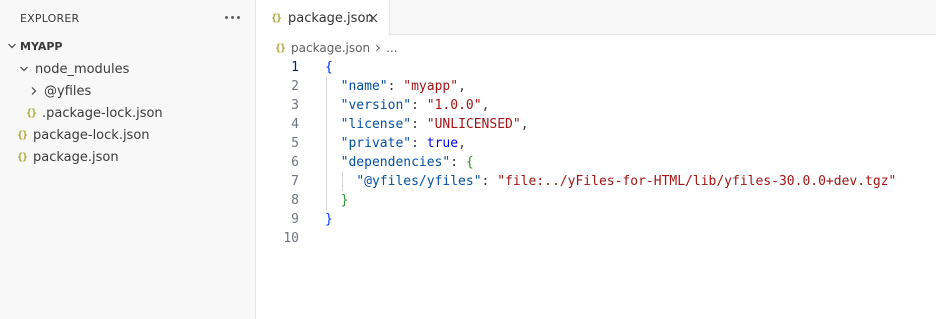 The height and width of the screenshot is (319, 936). What do you see at coordinates (331, 18) in the screenshot?
I see `tab-label: package.json` at bounding box center [331, 18].